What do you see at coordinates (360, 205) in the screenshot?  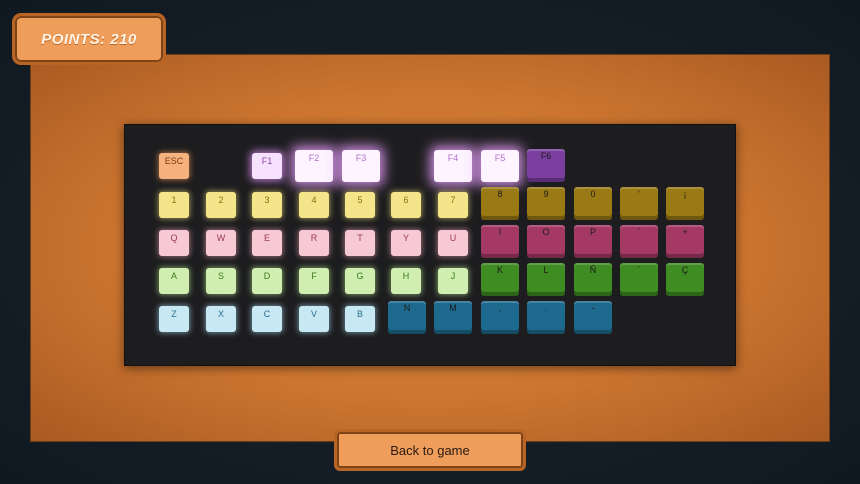 I see `key-5: 5` at bounding box center [360, 205].